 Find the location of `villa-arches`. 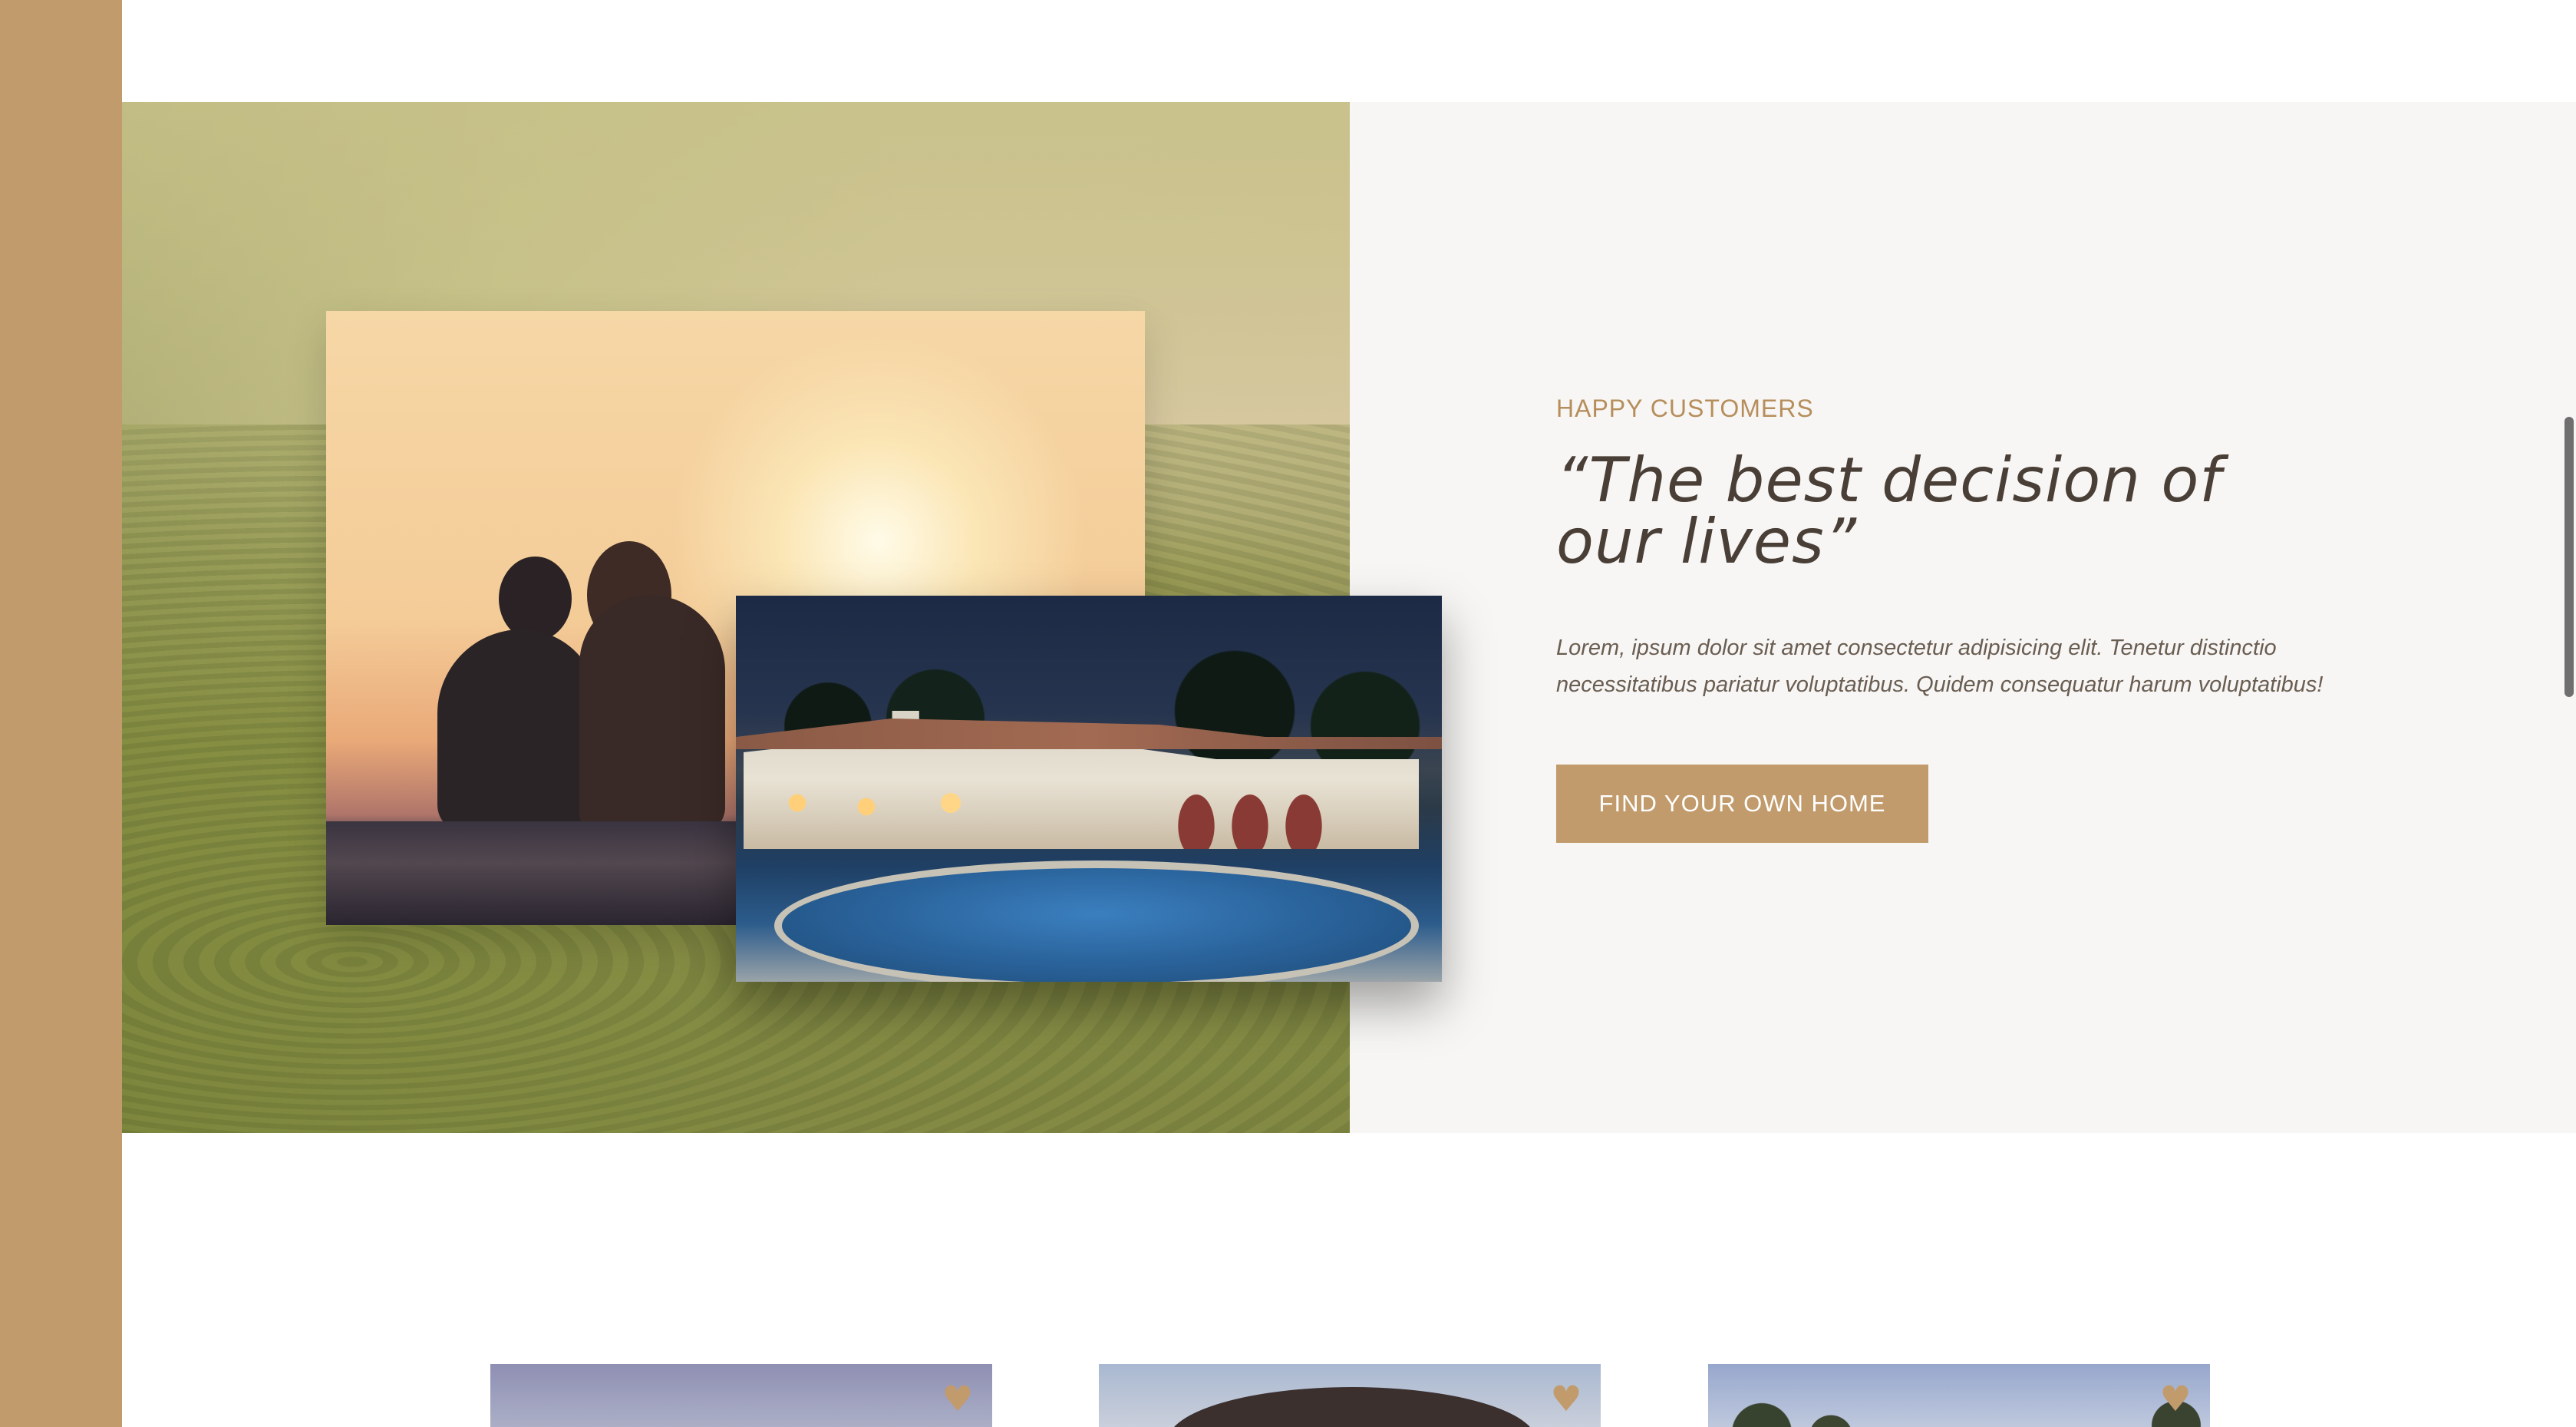

villa-arches is located at coordinates (1250, 814).